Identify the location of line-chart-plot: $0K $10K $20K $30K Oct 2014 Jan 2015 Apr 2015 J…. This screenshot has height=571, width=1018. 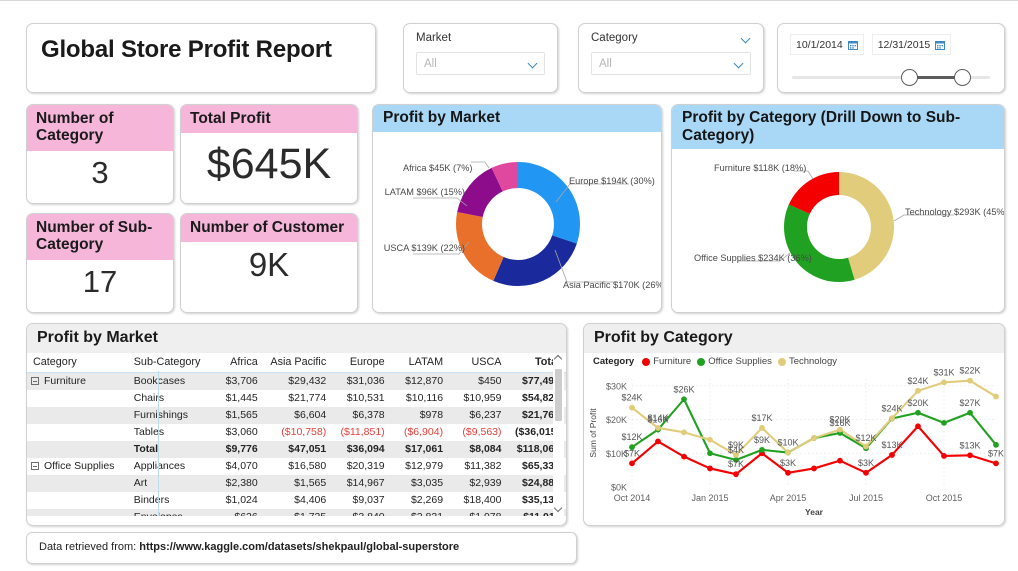
(794, 443).